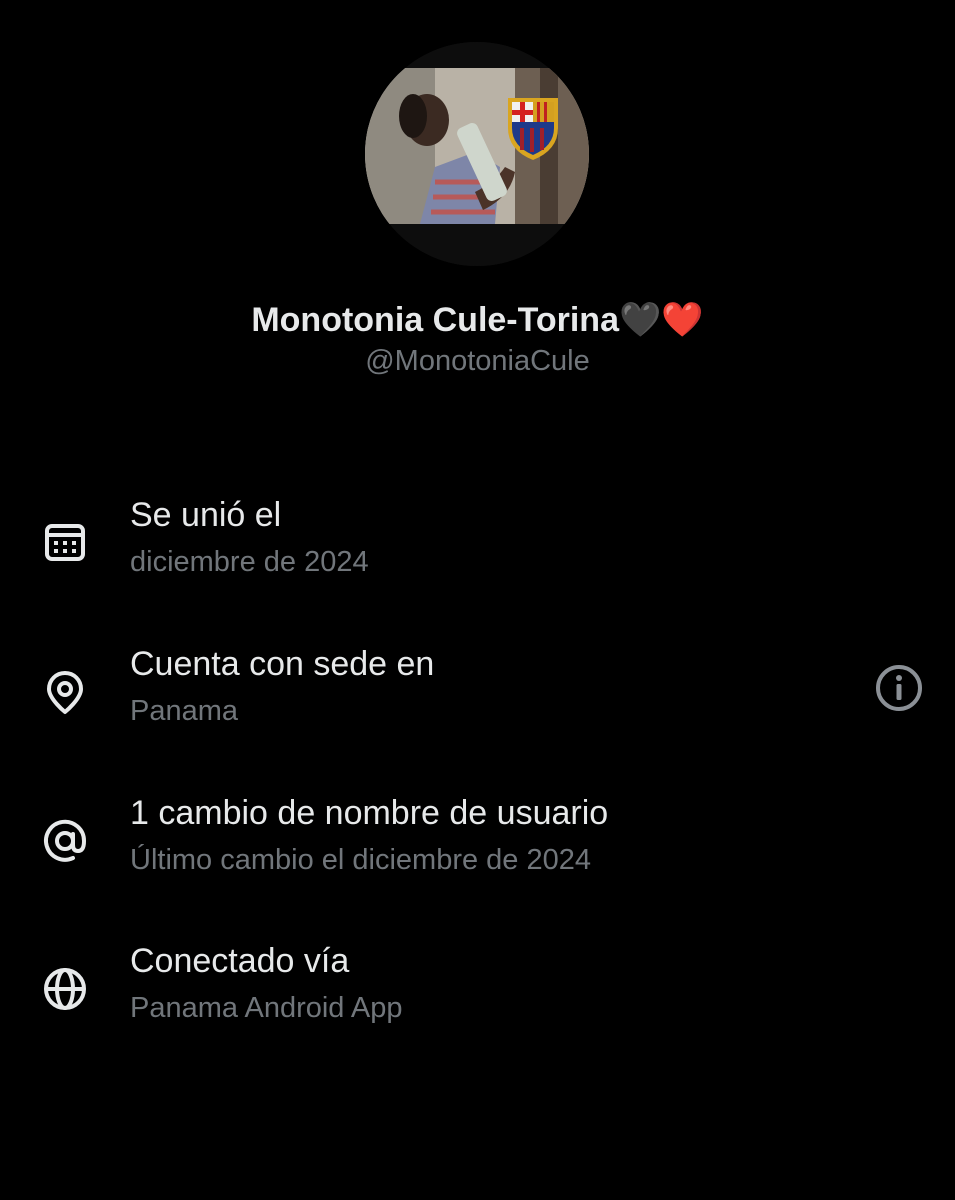 The image size is (955, 1200). Describe the element at coordinates (65, 989) in the screenshot. I see `globe-icon` at that location.